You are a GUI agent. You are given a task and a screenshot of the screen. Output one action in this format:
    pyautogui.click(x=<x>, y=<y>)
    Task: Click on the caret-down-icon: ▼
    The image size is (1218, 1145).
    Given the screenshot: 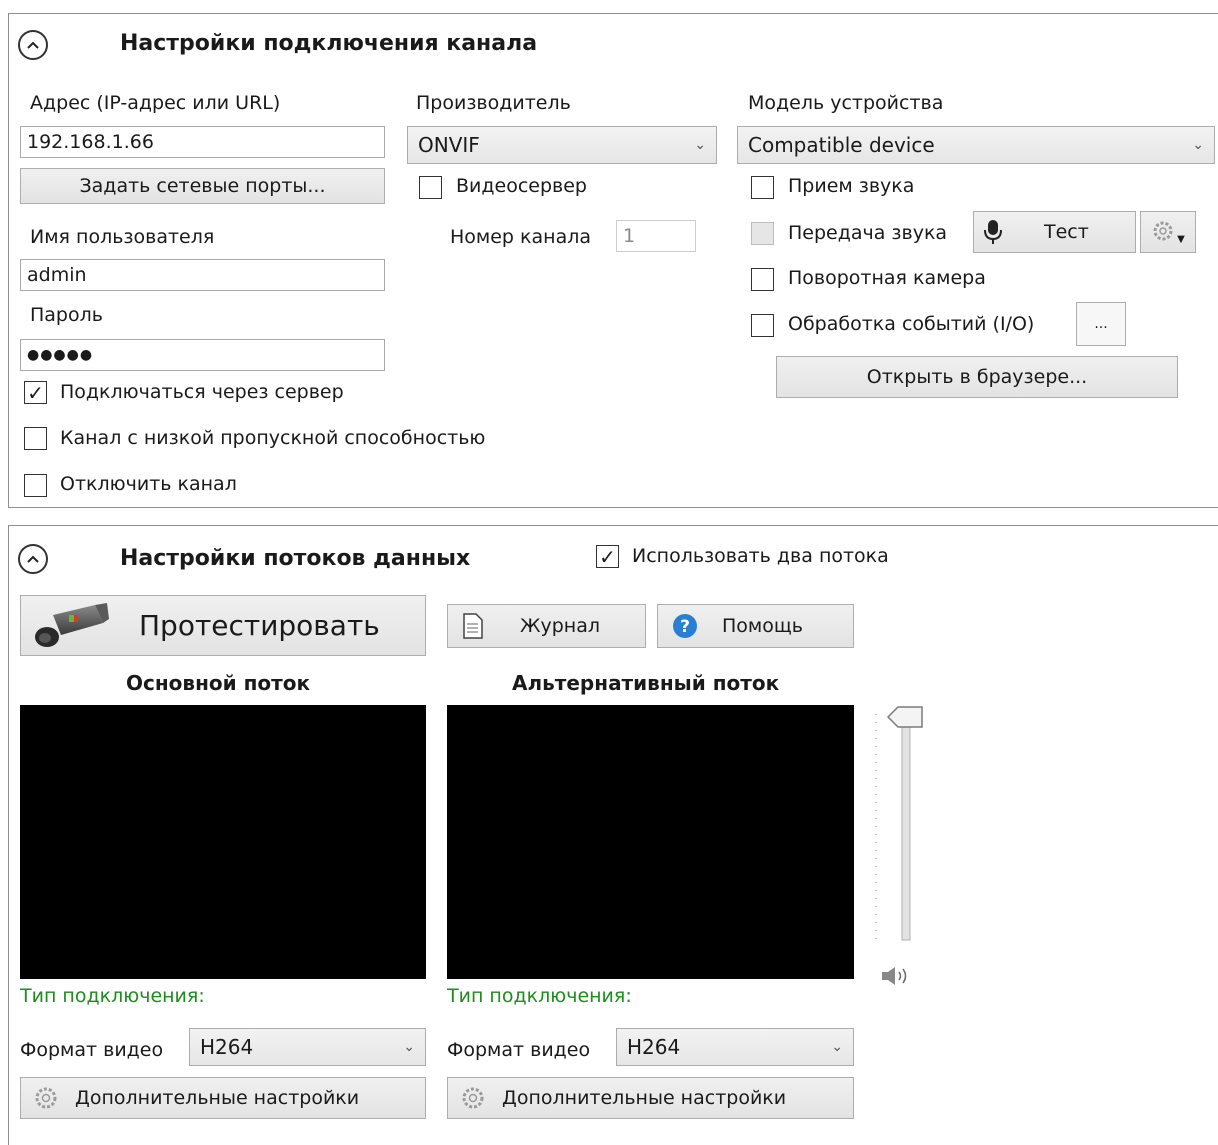 What is the action you would take?
    pyautogui.click(x=1181, y=239)
    